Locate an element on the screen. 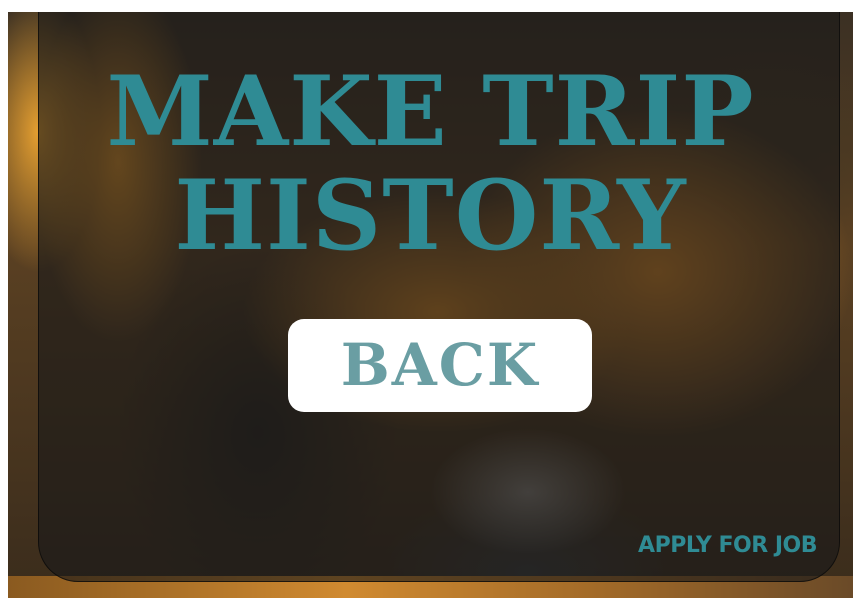  page-title-line-1: MAKE TRIP is located at coordinates (430, 111).